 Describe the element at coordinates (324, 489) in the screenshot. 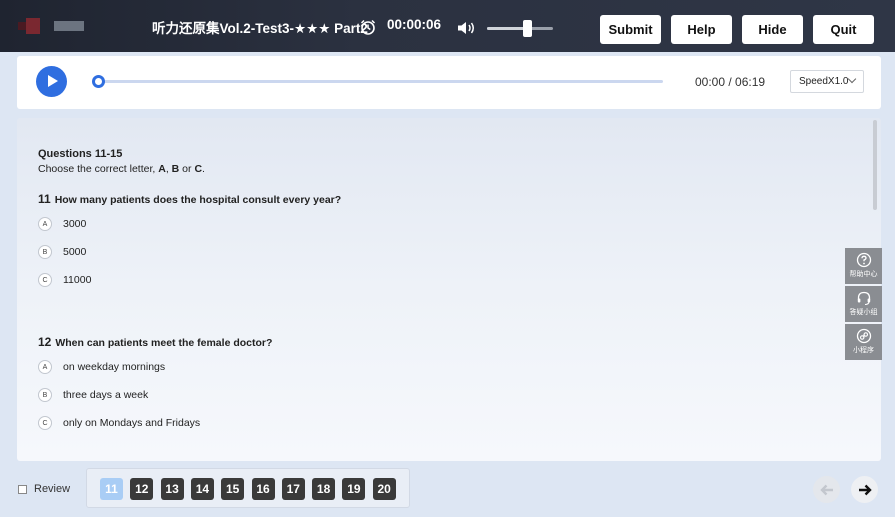

I see `question-nav-18: 18` at that location.